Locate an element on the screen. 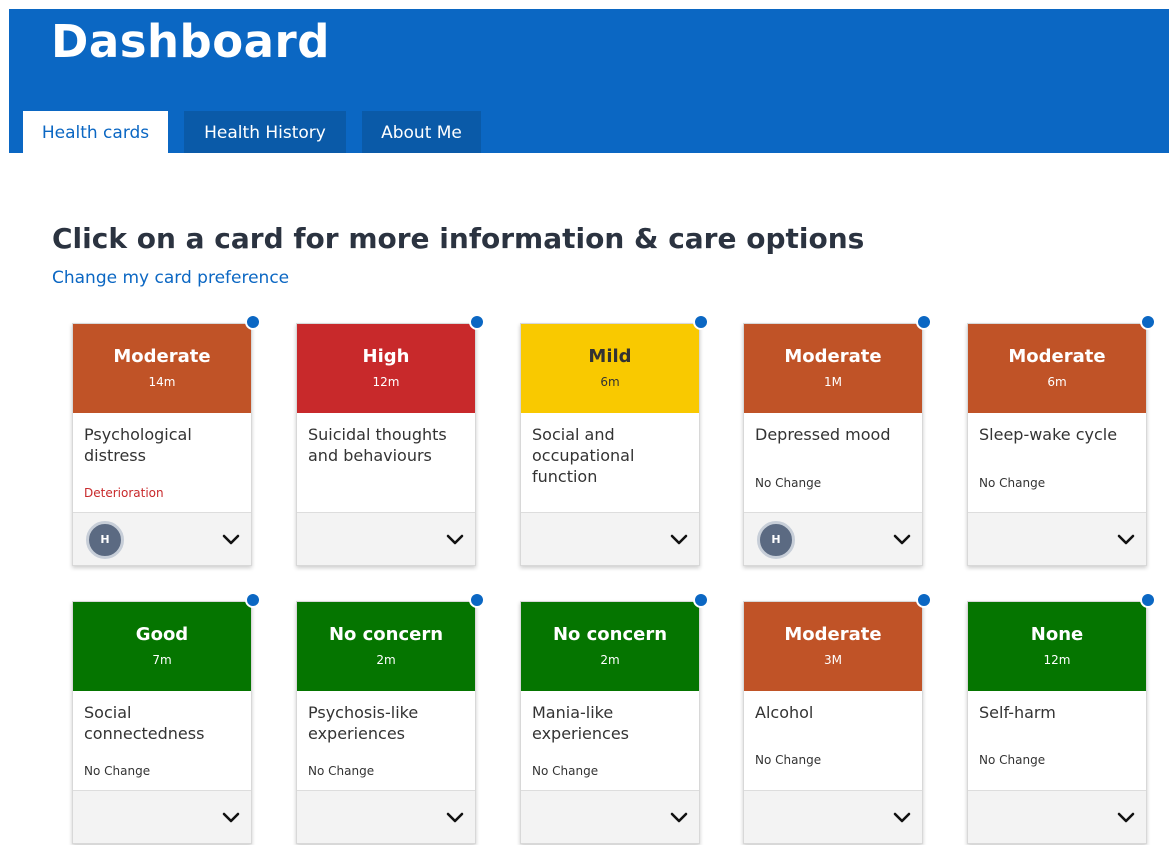 The width and height of the screenshot is (1169, 845). health-card: Moderate 3M Alcohol No Change is located at coordinates (837, 718).